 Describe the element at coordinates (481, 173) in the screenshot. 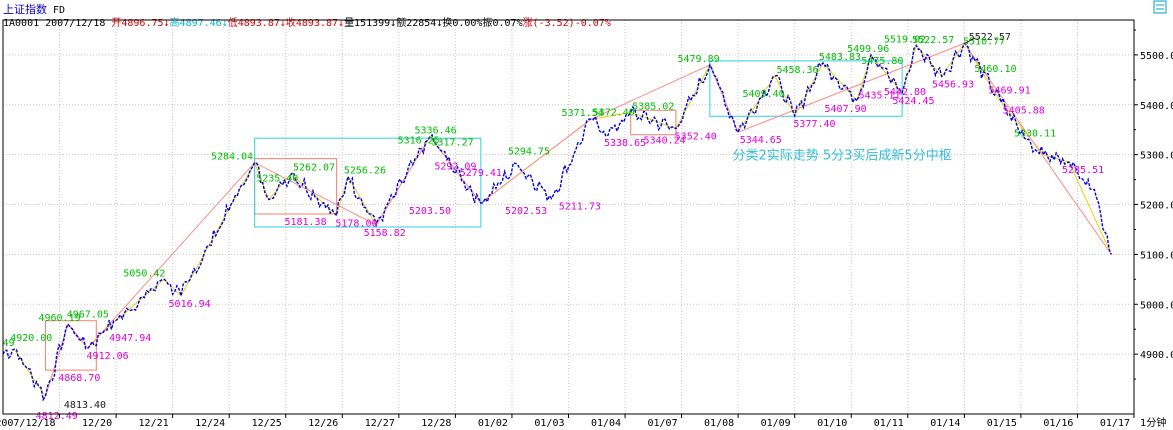

I see `bottom-point-label: 5279.41` at that location.